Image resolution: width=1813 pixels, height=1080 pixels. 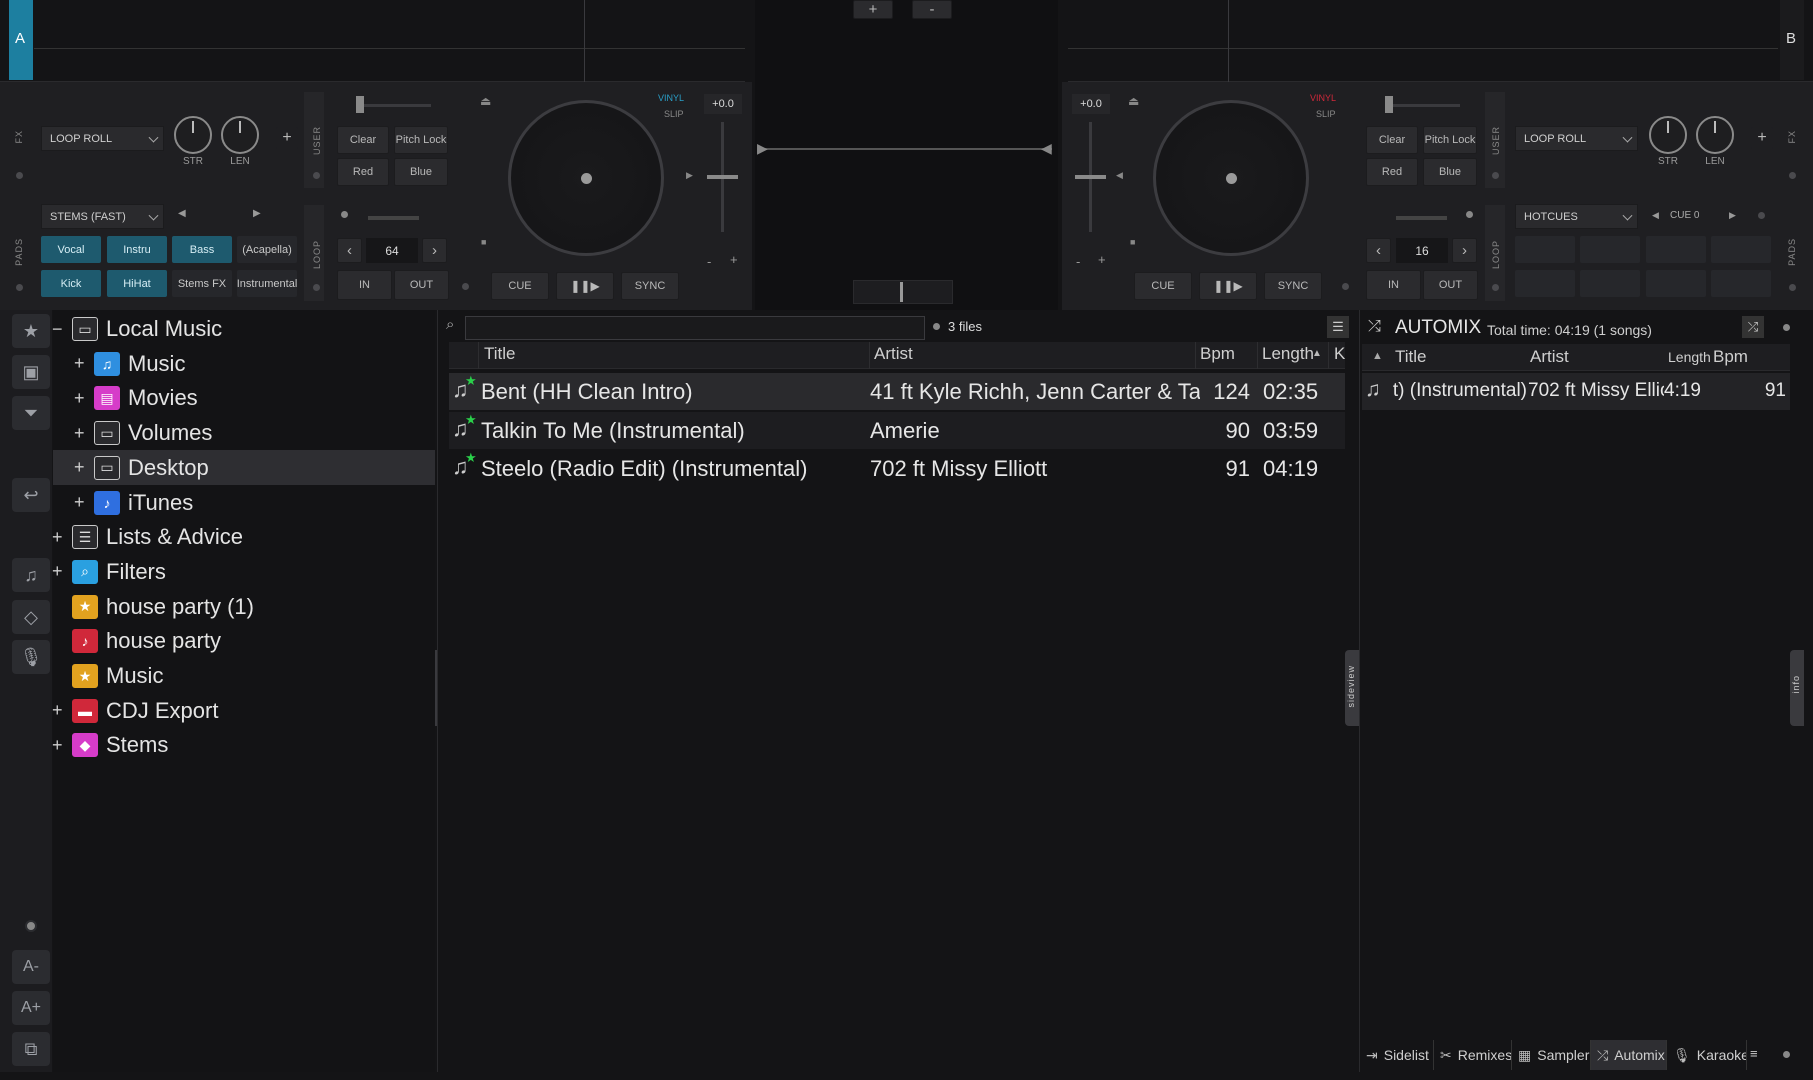 What do you see at coordinates (1464, 250) in the screenshot?
I see `loop-double-button-b: ›` at bounding box center [1464, 250].